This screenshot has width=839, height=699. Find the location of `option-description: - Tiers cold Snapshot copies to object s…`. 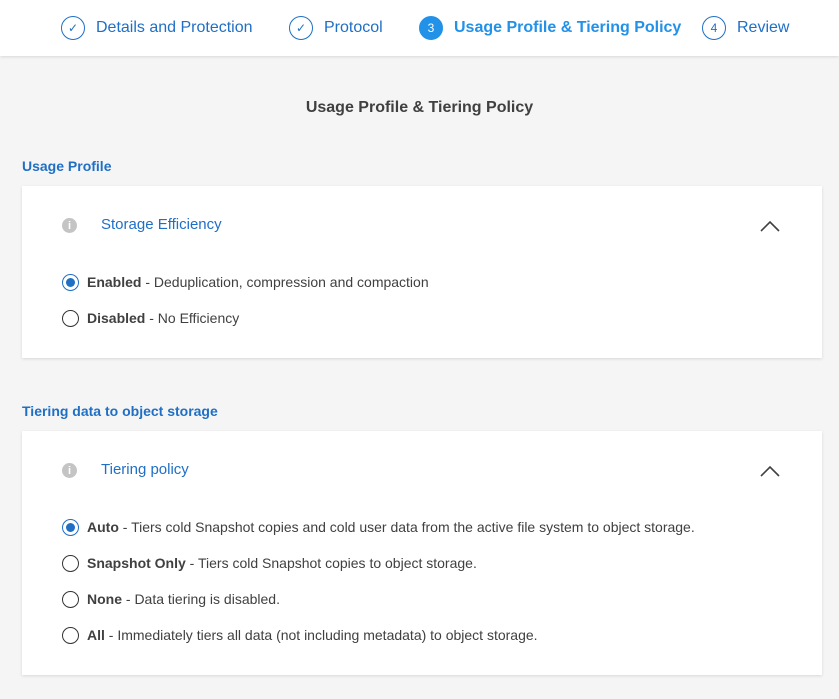

option-description: - Tiers cold Snapshot copies to object s… is located at coordinates (331, 563).